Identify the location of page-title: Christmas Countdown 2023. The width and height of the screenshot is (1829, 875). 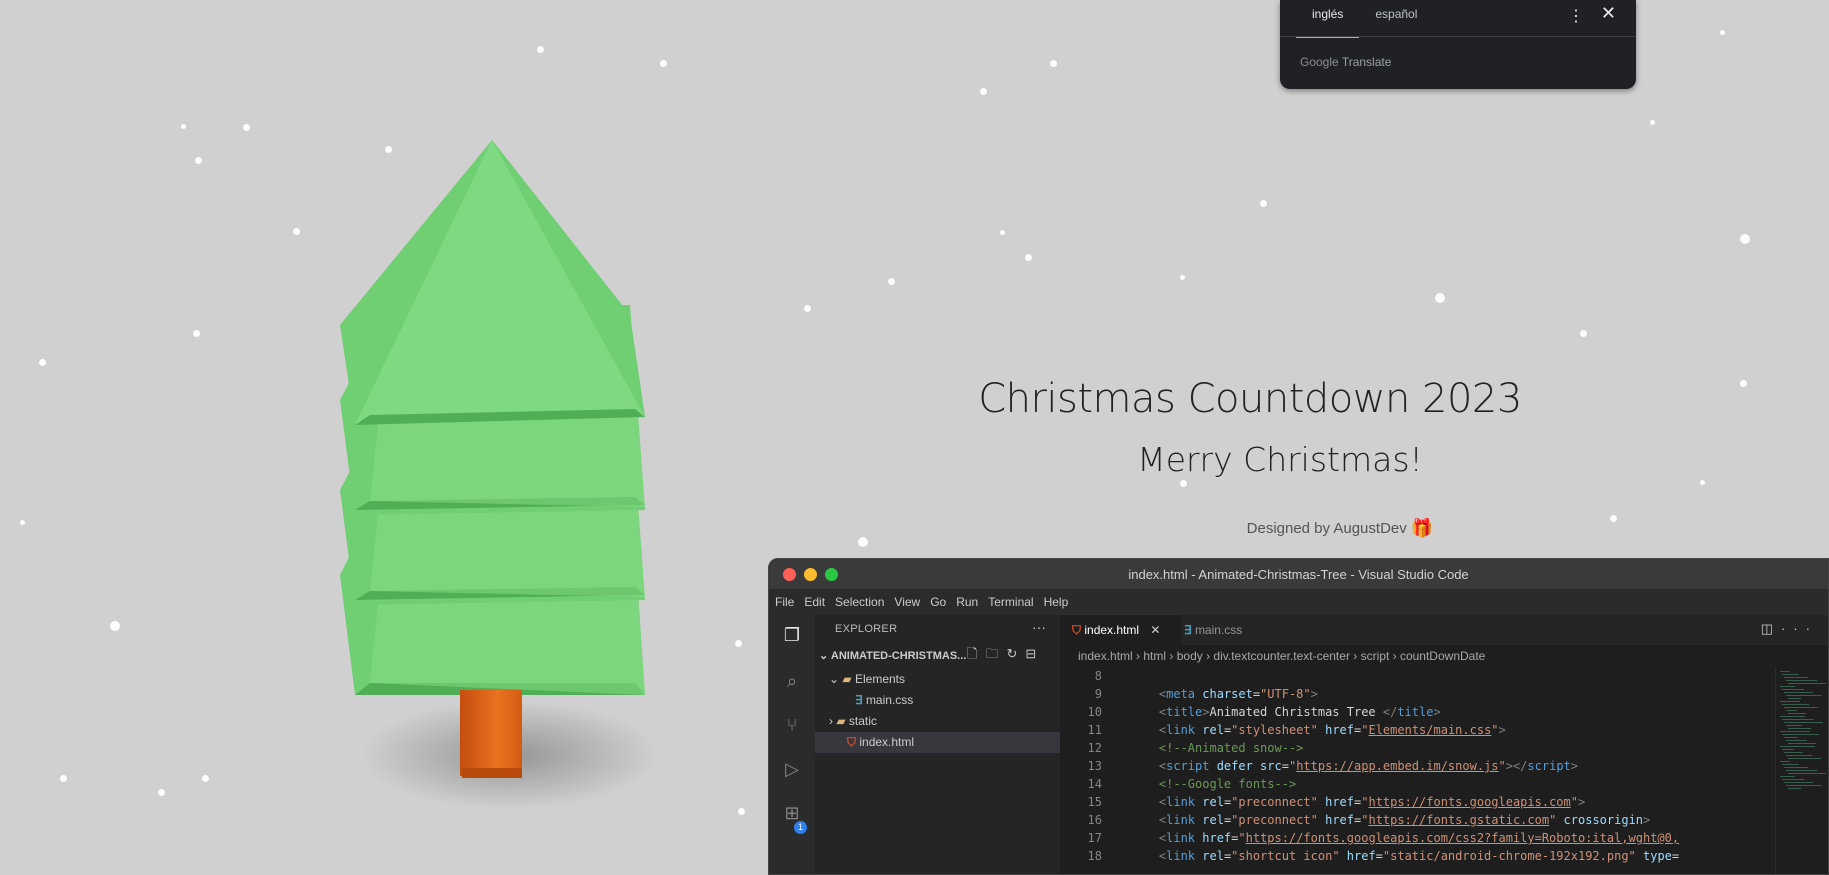
(1250, 399).